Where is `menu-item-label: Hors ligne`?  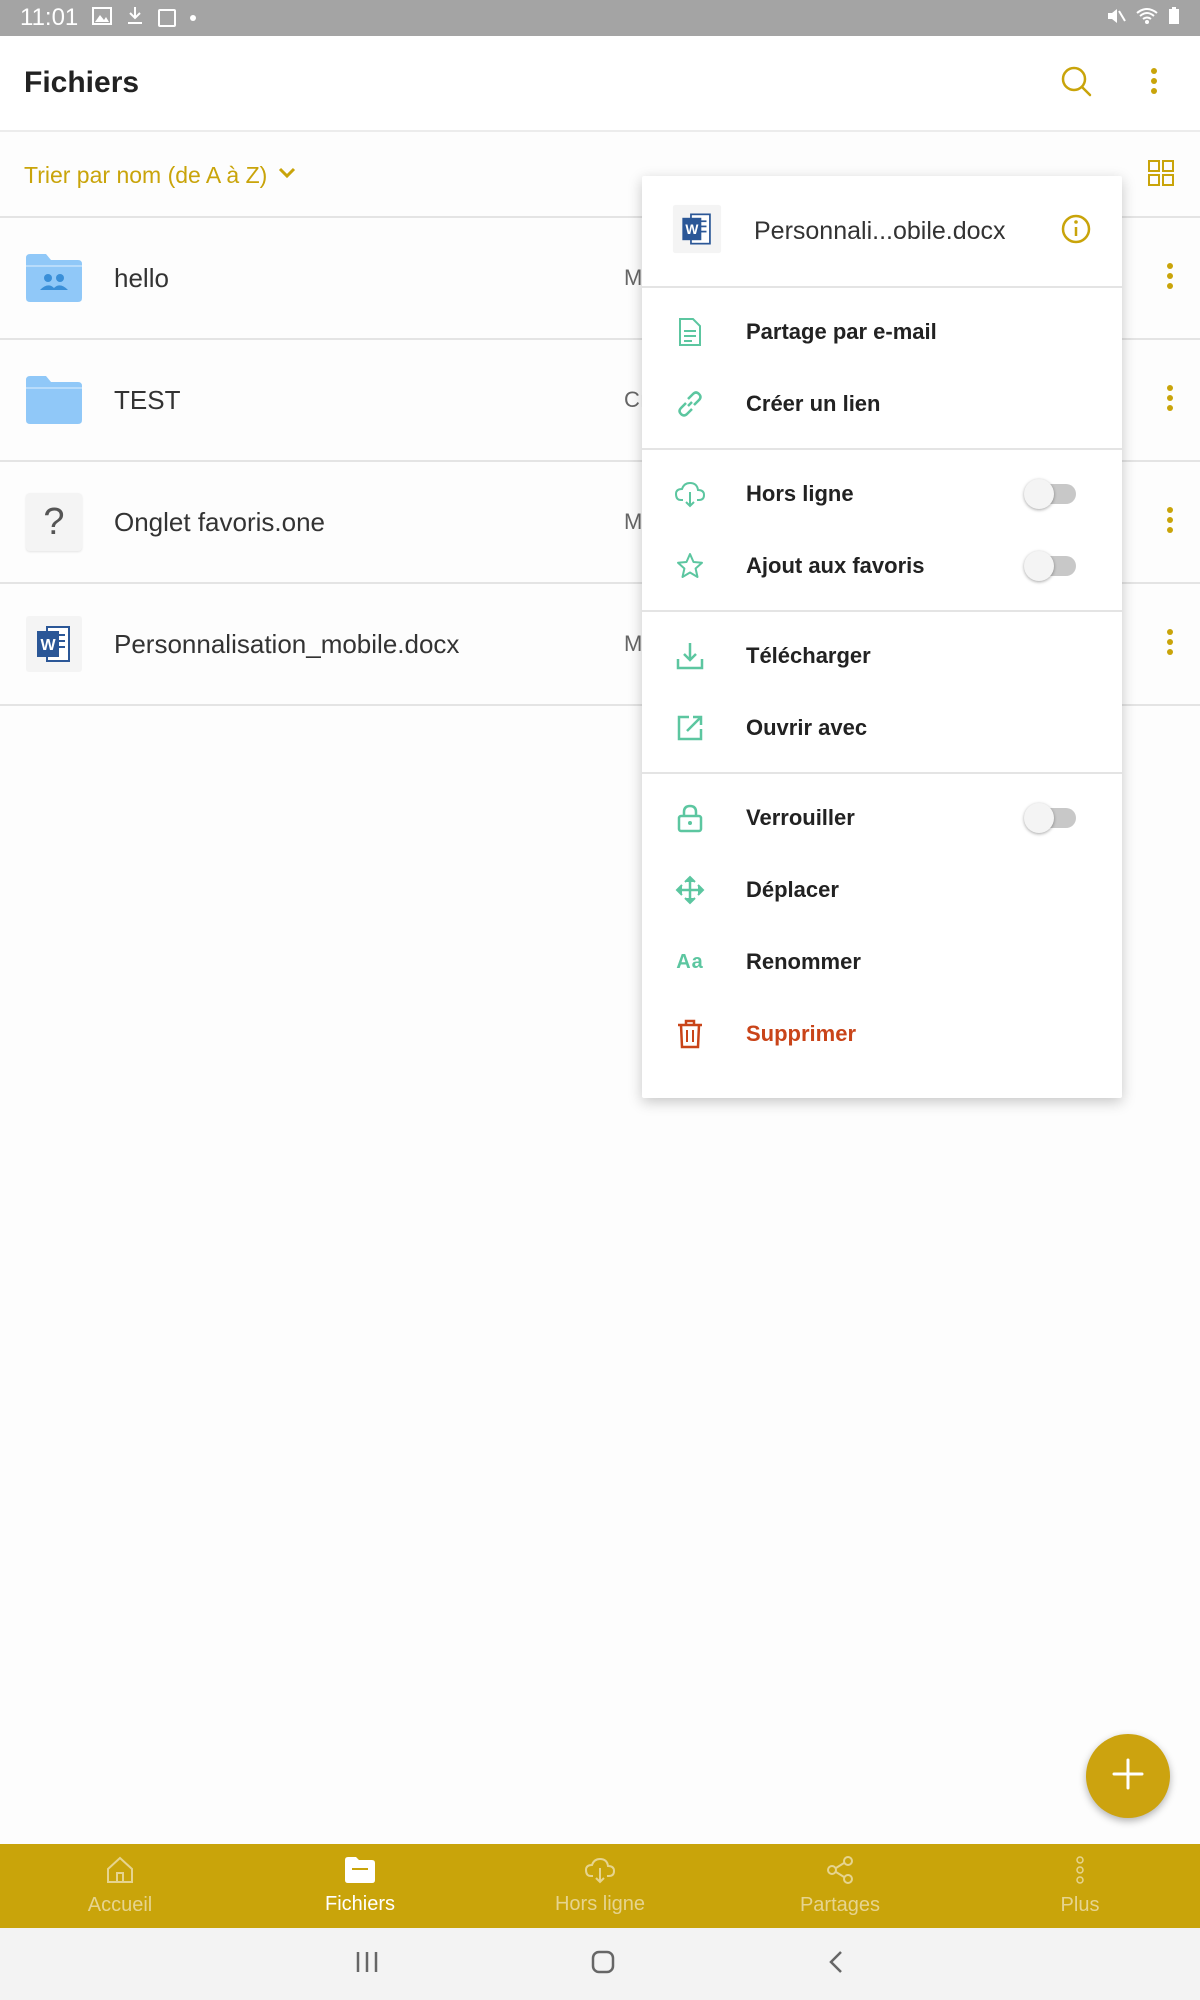
menu-item-label: Hors ligne is located at coordinates (800, 493).